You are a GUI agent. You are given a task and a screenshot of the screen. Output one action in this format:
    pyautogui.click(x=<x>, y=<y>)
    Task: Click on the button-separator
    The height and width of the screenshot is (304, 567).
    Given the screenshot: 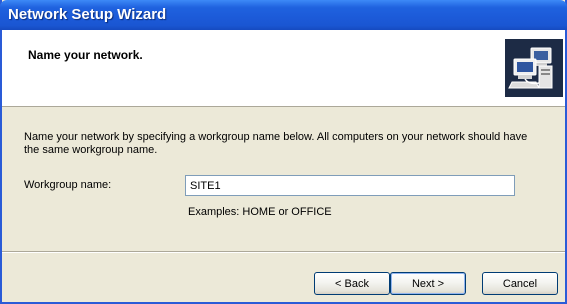 What is the action you would take?
    pyautogui.click(x=283, y=252)
    